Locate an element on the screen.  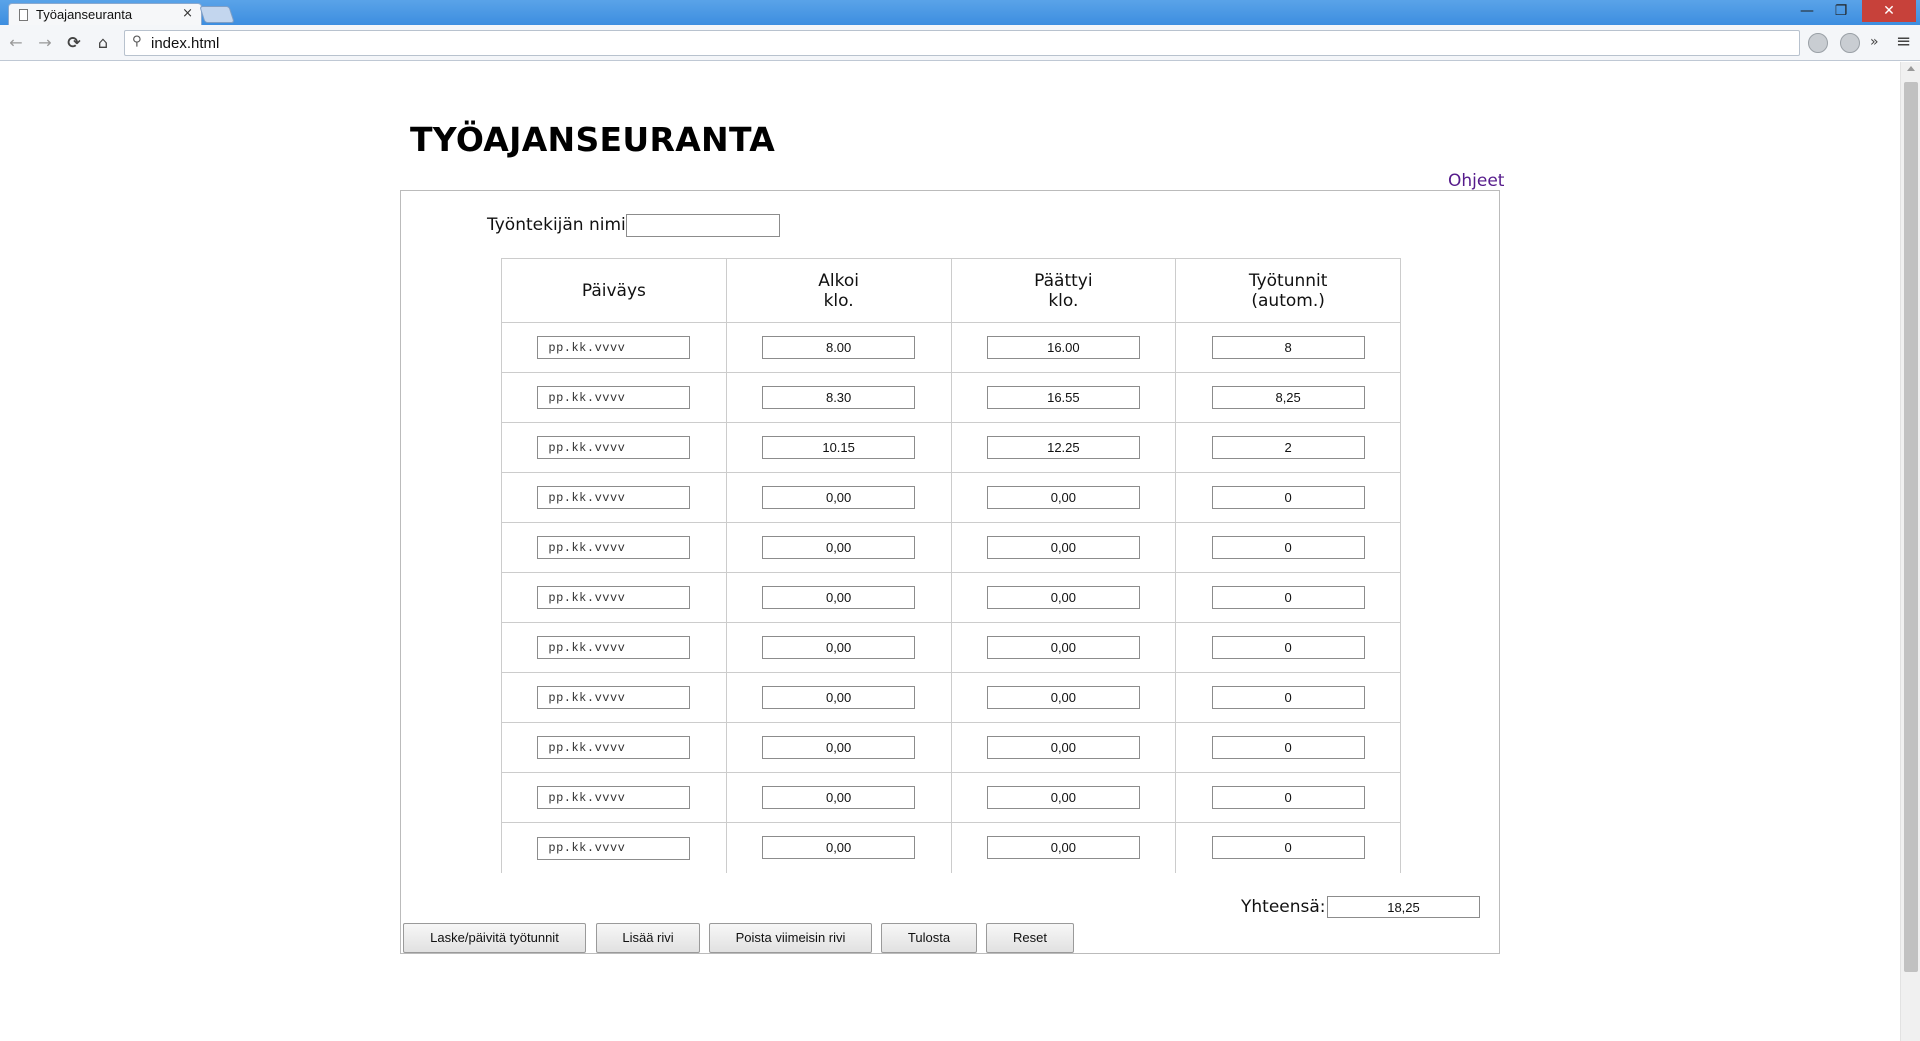
vertical-scrollbar is located at coordinates (1910, 551).